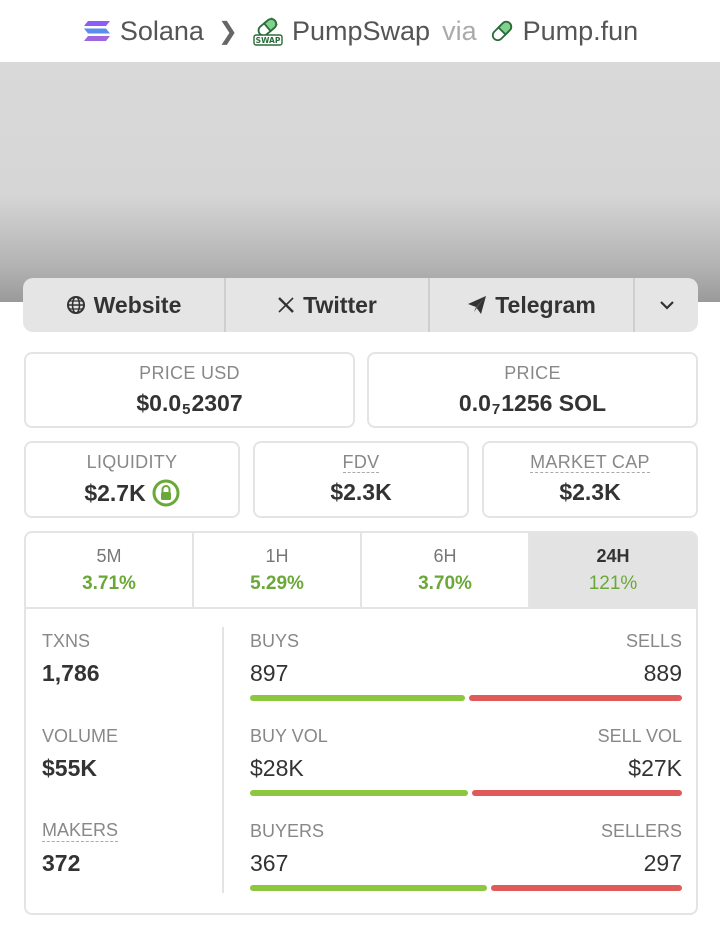 Image resolution: width=720 pixels, height=928 pixels. I want to click on price-sol-suffix: 1256 SOL, so click(554, 403).